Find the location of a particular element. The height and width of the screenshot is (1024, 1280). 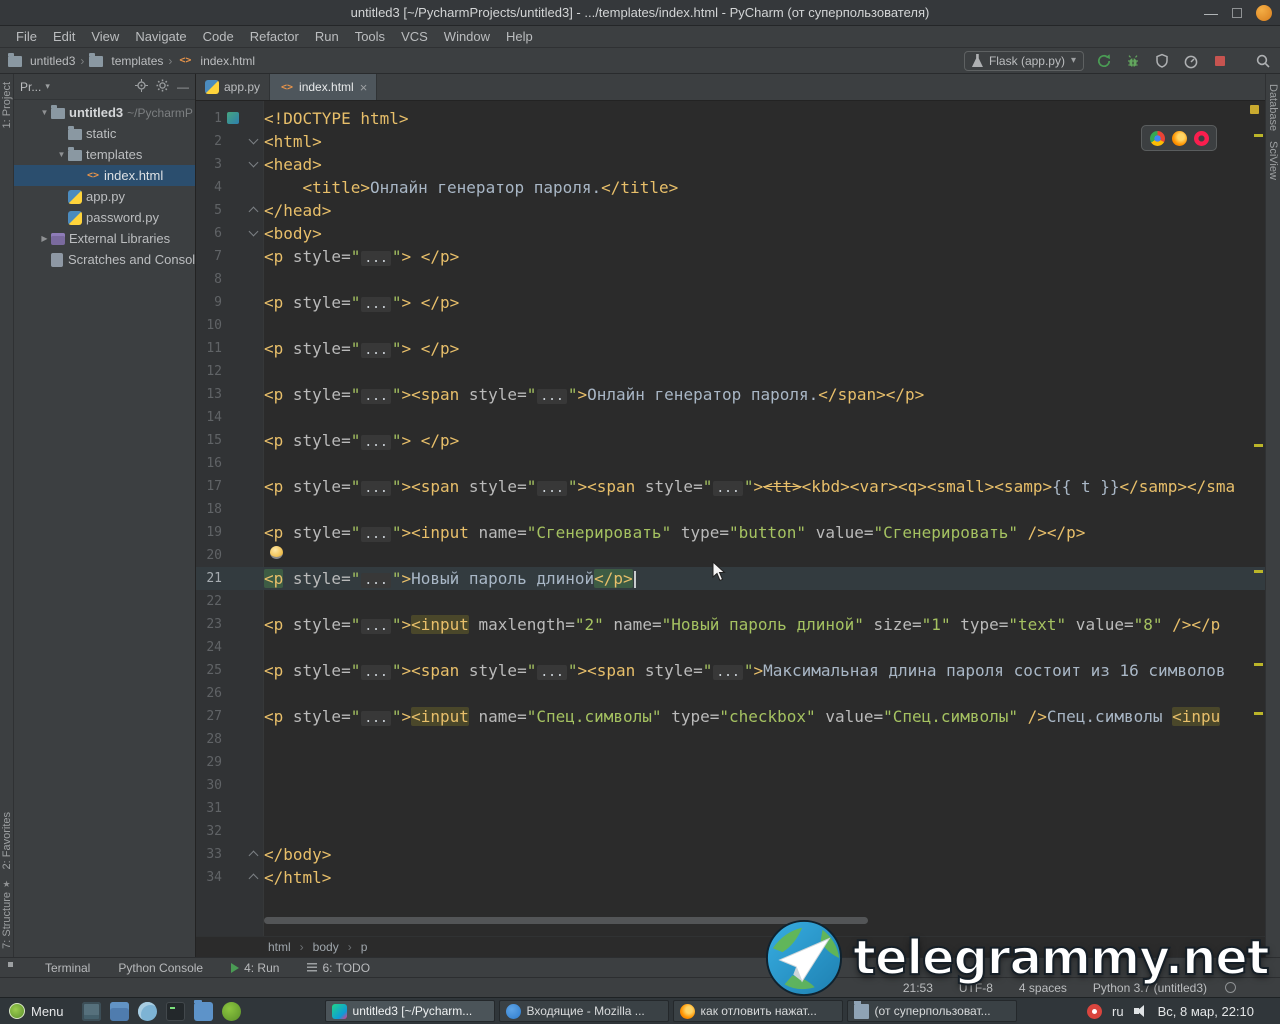

close-icon: × is located at coordinates (364, 87).